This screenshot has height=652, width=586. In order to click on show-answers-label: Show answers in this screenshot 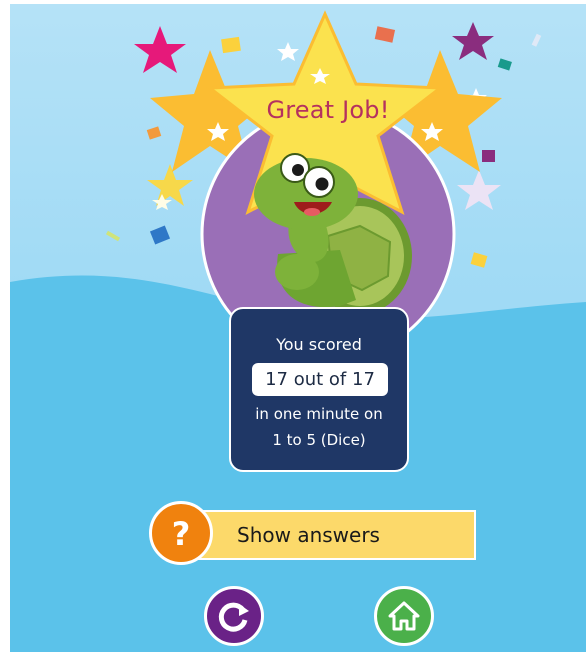, I will do `click(308, 535)`.